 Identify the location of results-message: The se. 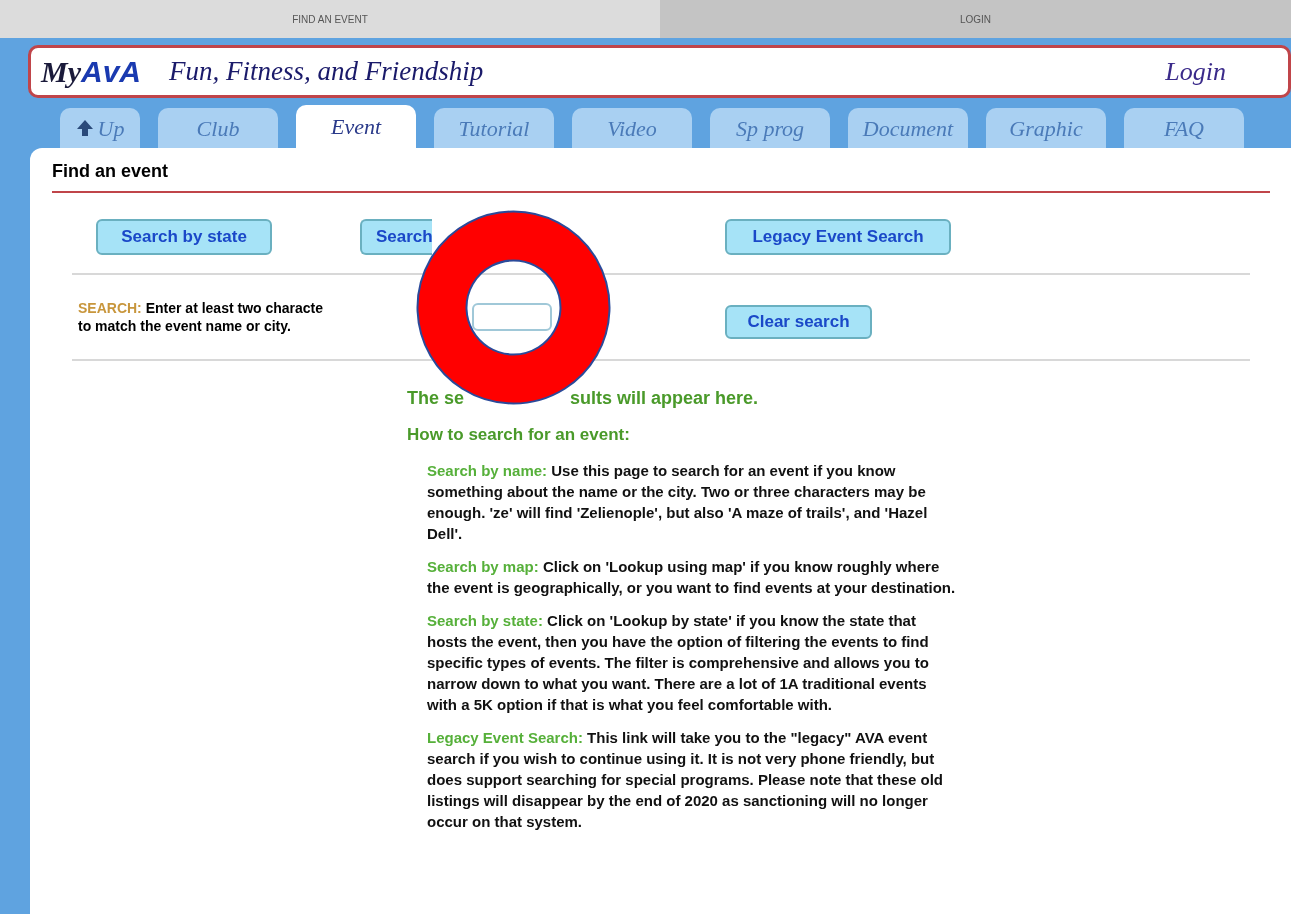
(436, 398).